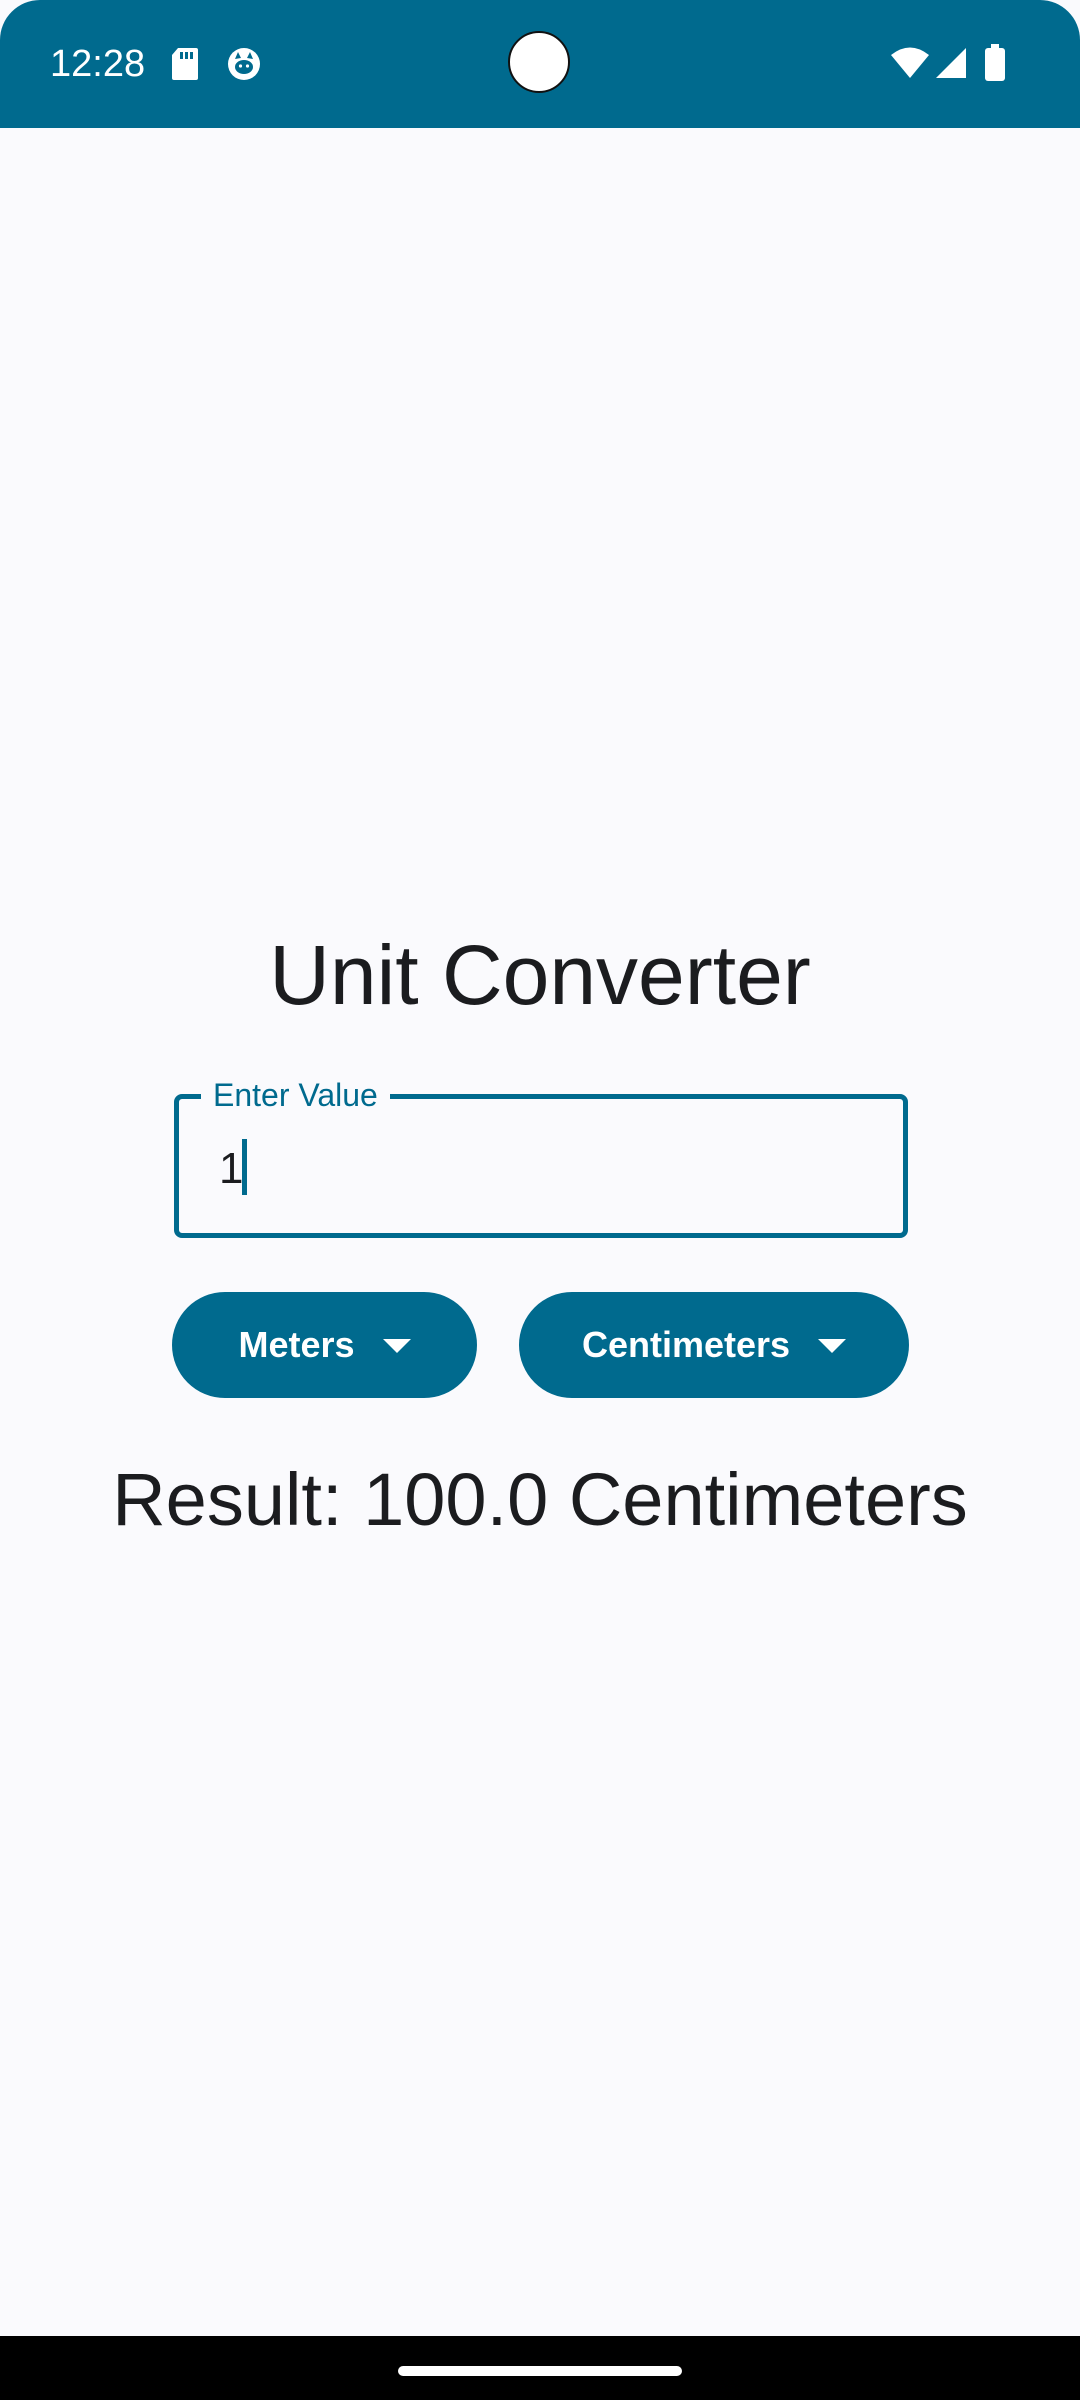  I want to click on result-text: Result: 100.0 Centimeters, so click(540, 1499).